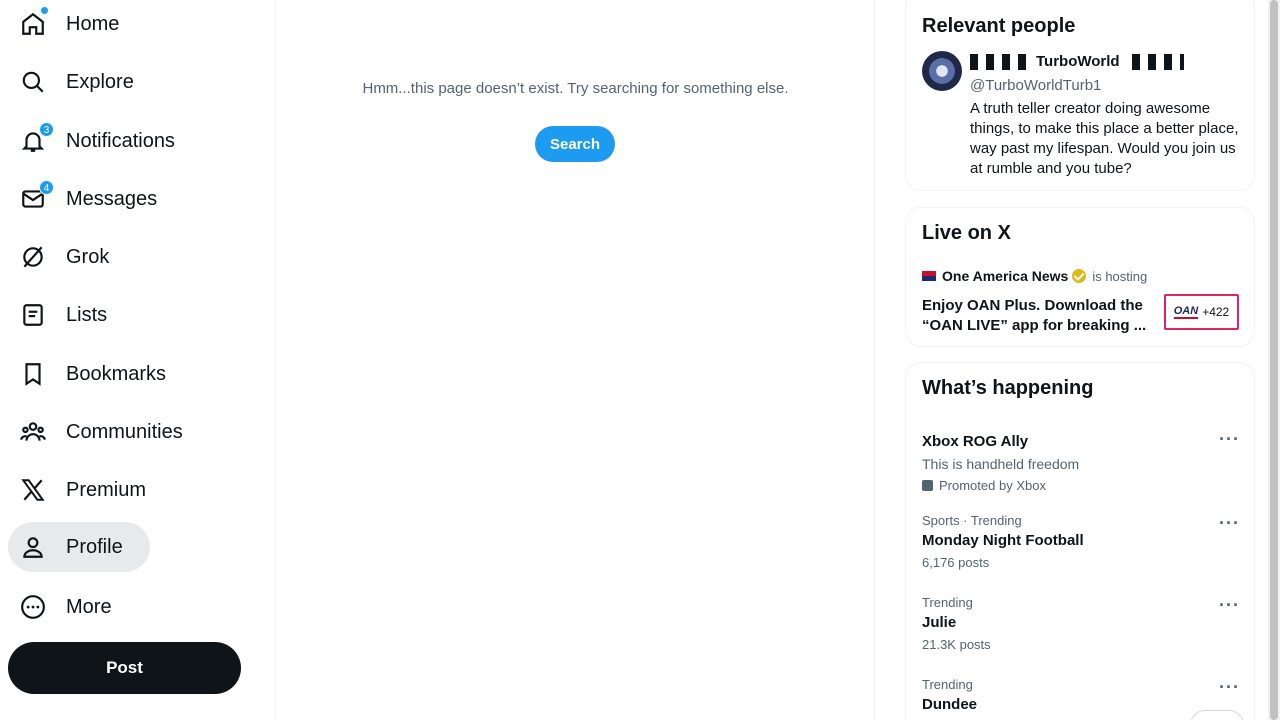 This screenshot has height=720, width=1280. What do you see at coordinates (575, 144) in the screenshot?
I see `search-button: Search` at bounding box center [575, 144].